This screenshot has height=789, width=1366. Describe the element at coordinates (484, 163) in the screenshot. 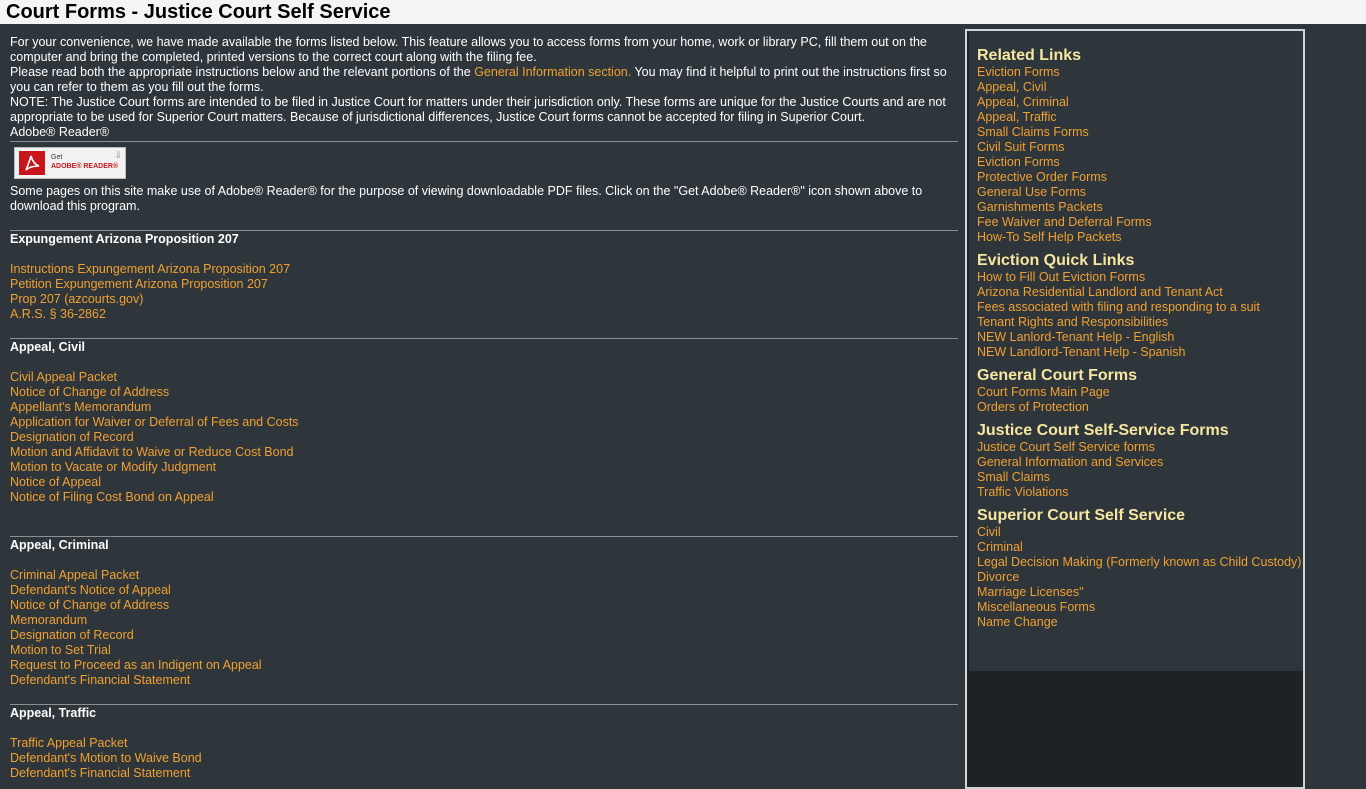

I see `adobe-reader-block: Get ADOBE® READER® ⇩` at that location.